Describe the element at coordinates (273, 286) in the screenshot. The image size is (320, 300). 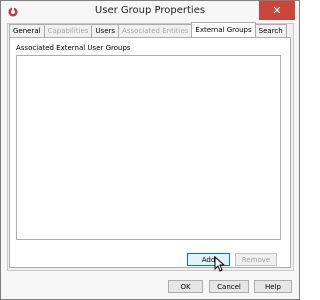
I see `help-button: Help` at that location.